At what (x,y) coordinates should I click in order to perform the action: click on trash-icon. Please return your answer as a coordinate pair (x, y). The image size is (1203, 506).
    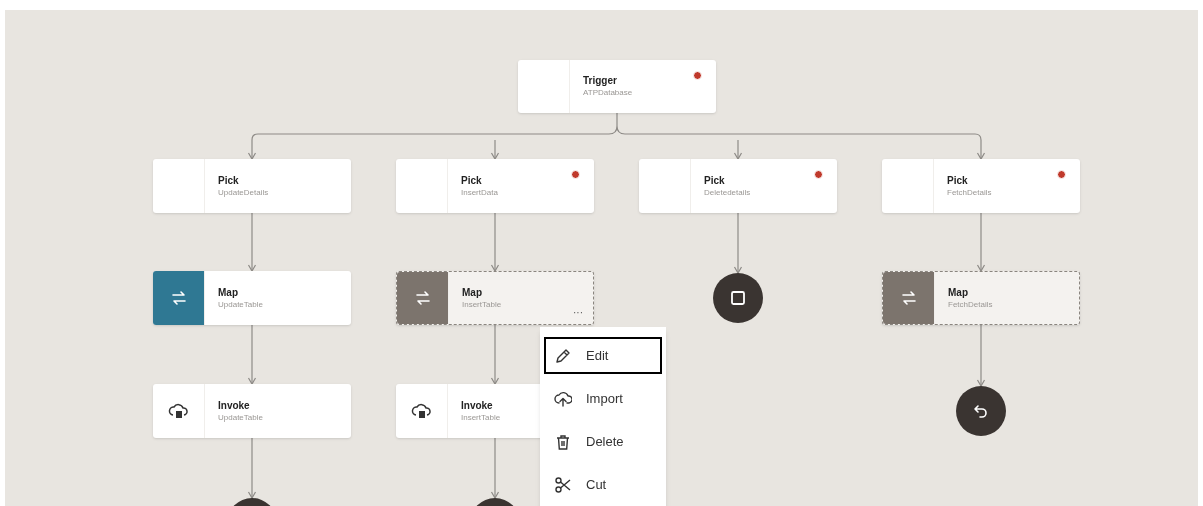
    Looking at the image, I should click on (563, 441).